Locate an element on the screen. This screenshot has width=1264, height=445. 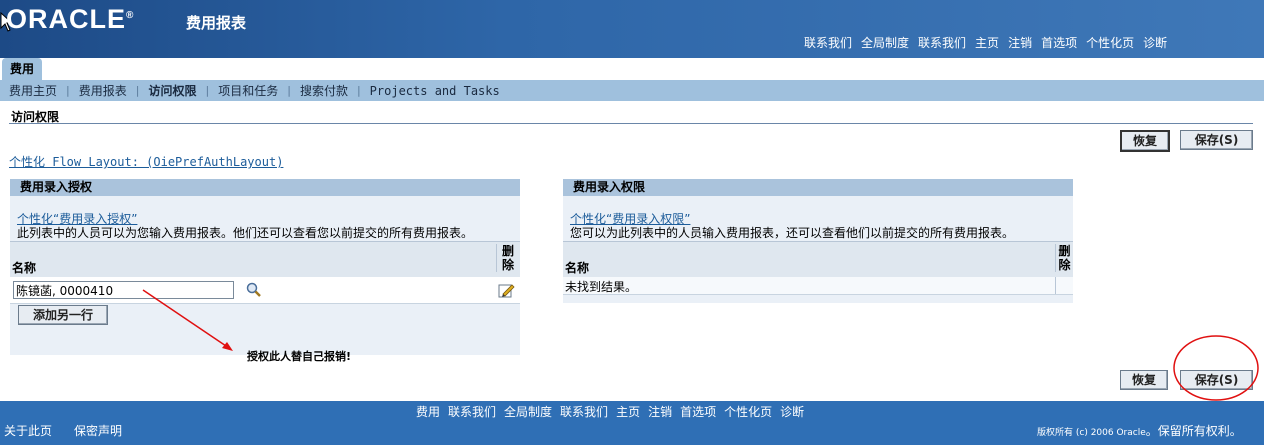
footer-link-policy: 全局制度 is located at coordinates (528, 411).